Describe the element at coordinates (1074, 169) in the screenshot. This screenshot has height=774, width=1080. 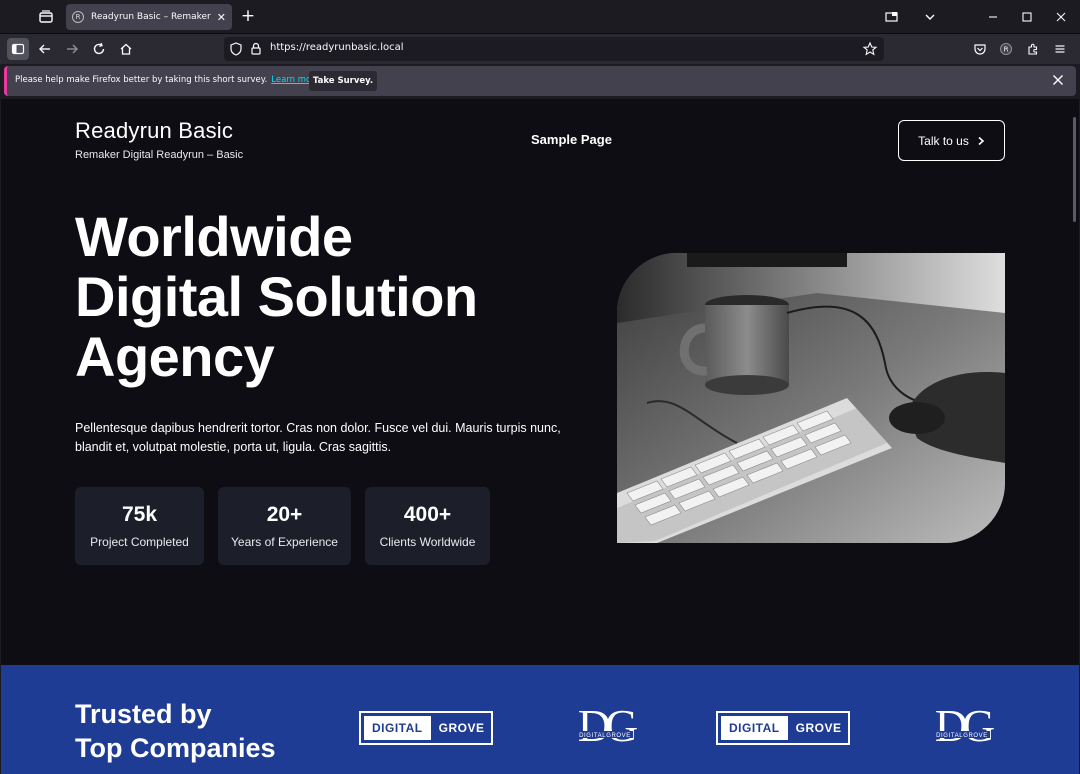
I see `scrollbar` at that location.